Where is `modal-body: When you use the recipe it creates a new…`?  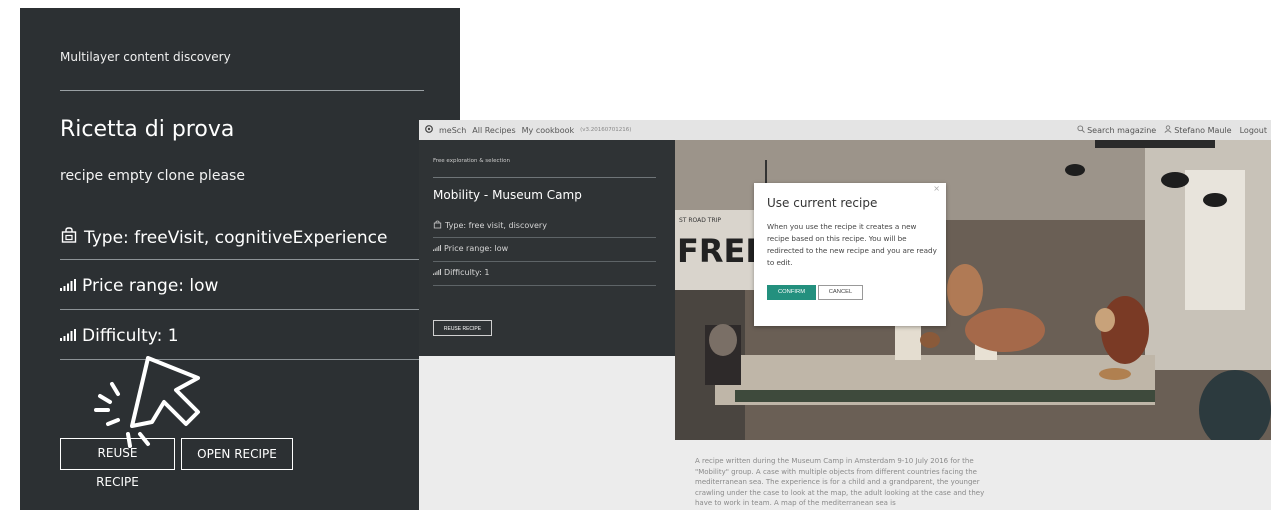 modal-body: When you use the recipe it creates a new… is located at coordinates (852, 244).